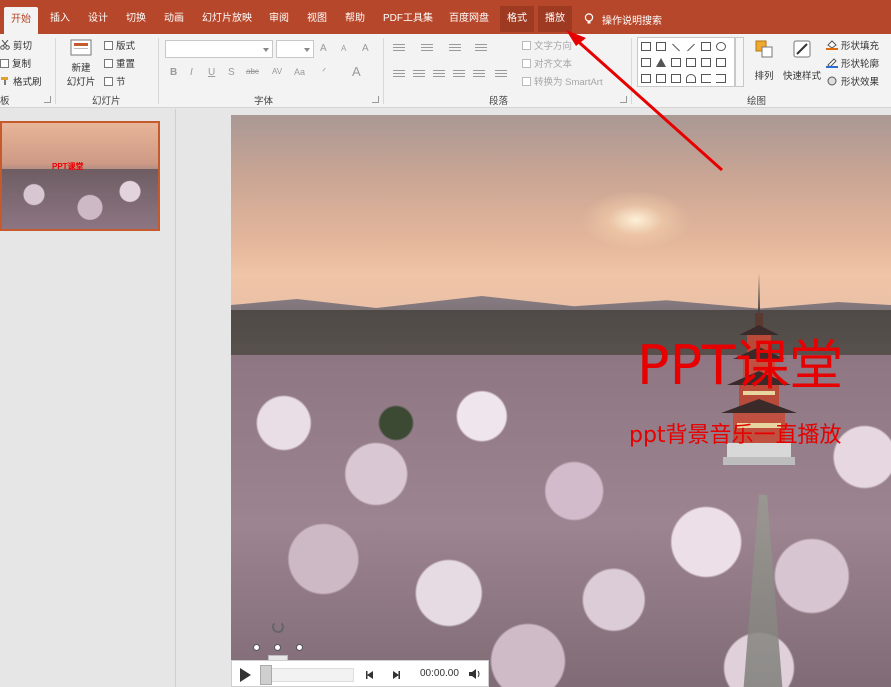 This screenshot has height=687, width=891. What do you see at coordinates (21, 20) in the screenshot?
I see `tab-home: 开始` at bounding box center [21, 20].